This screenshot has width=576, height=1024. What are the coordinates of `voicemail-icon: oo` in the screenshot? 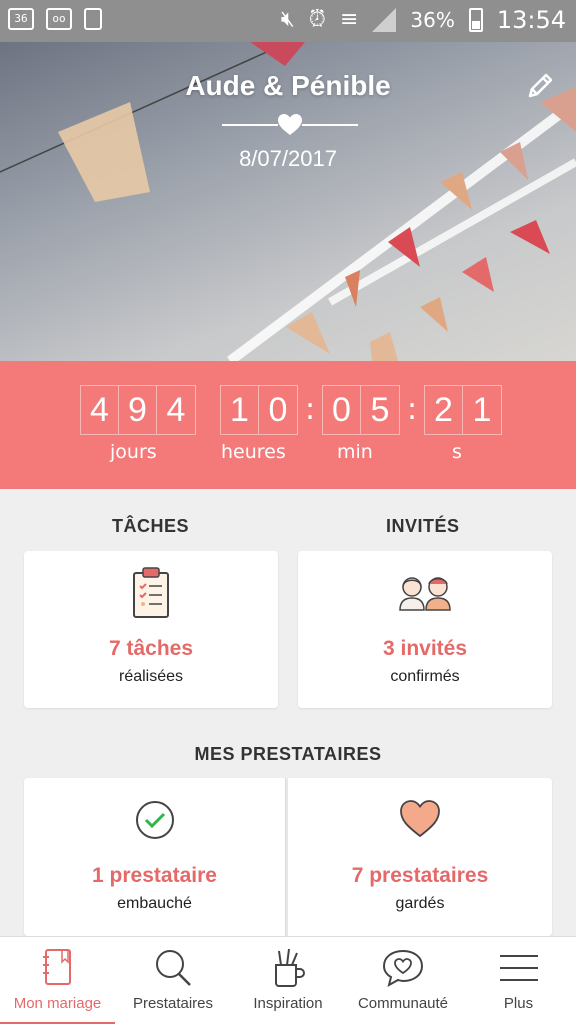 It's located at (59, 19).